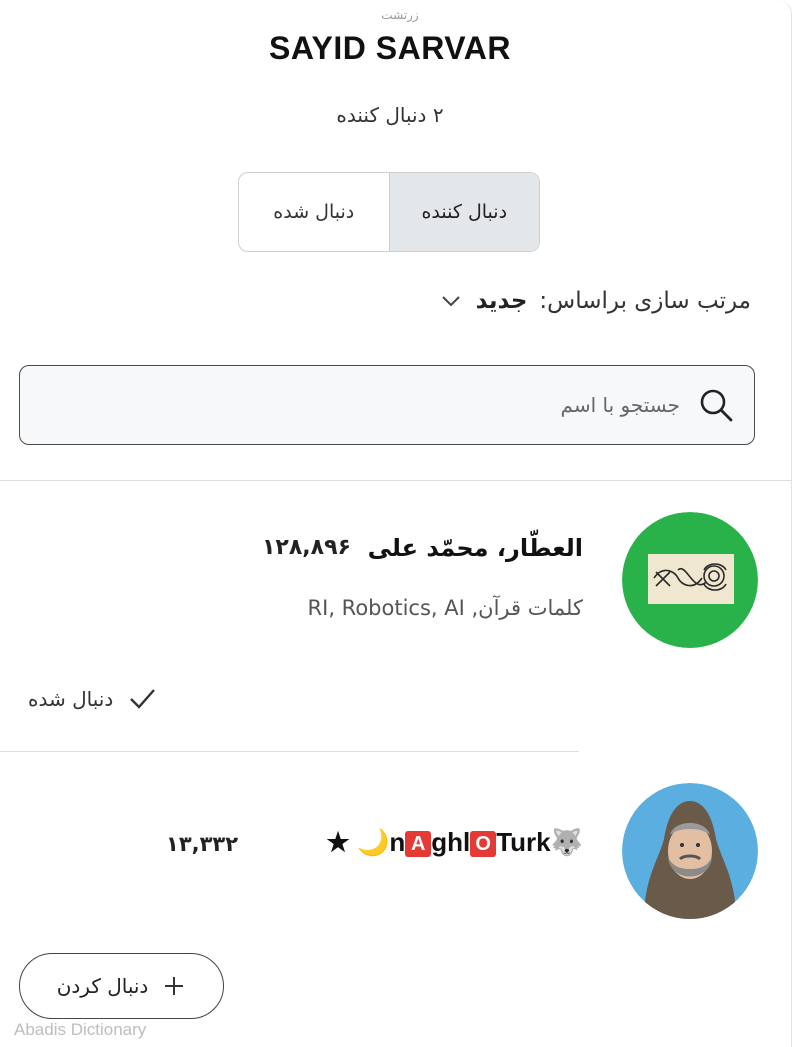 Image resolution: width=800 pixels, height=1047 pixels. I want to click on profile-name: SAYID SARVAR, so click(390, 48).